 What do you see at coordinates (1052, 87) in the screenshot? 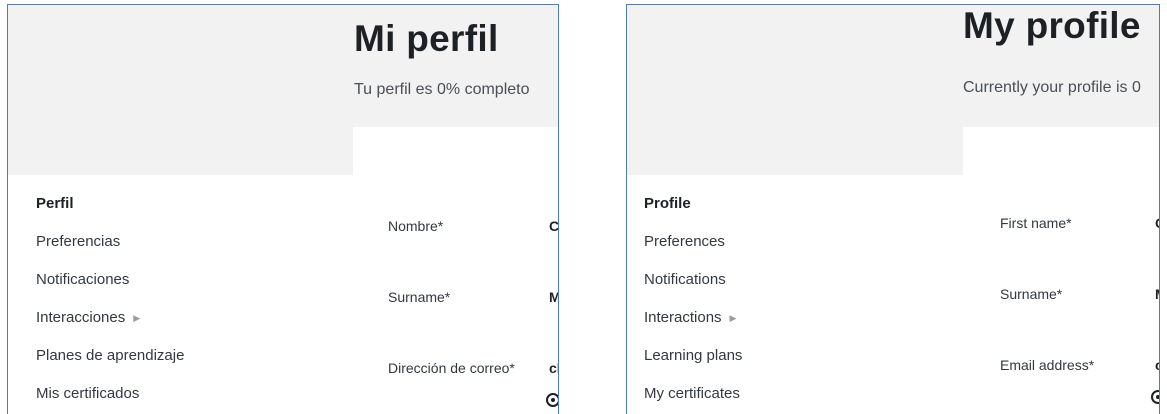
I see `profile-completion-text: Currently your profile is 0` at bounding box center [1052, 87].